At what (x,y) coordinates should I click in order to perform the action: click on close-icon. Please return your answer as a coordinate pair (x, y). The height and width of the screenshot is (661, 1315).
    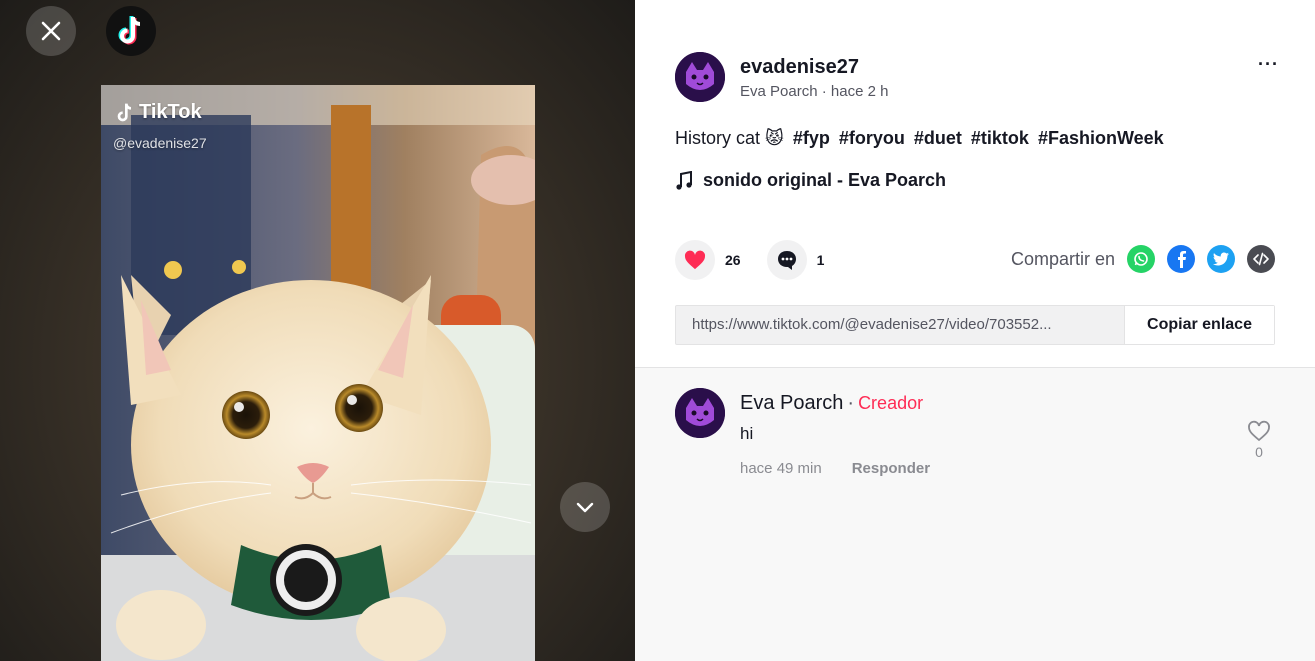
    Looking at the image, I should click on (51, 31).